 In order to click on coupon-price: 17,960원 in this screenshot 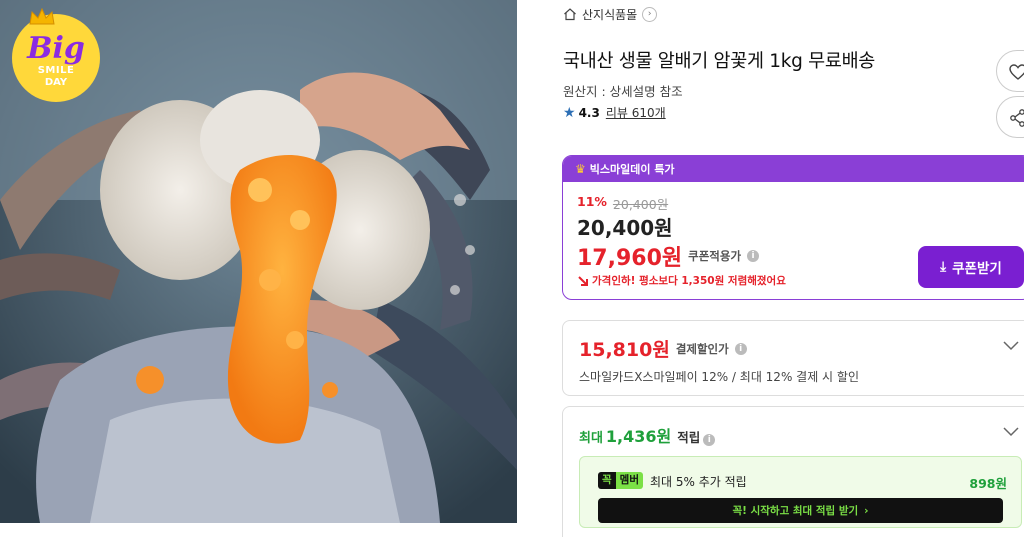, I will do `click(630, 258)`.